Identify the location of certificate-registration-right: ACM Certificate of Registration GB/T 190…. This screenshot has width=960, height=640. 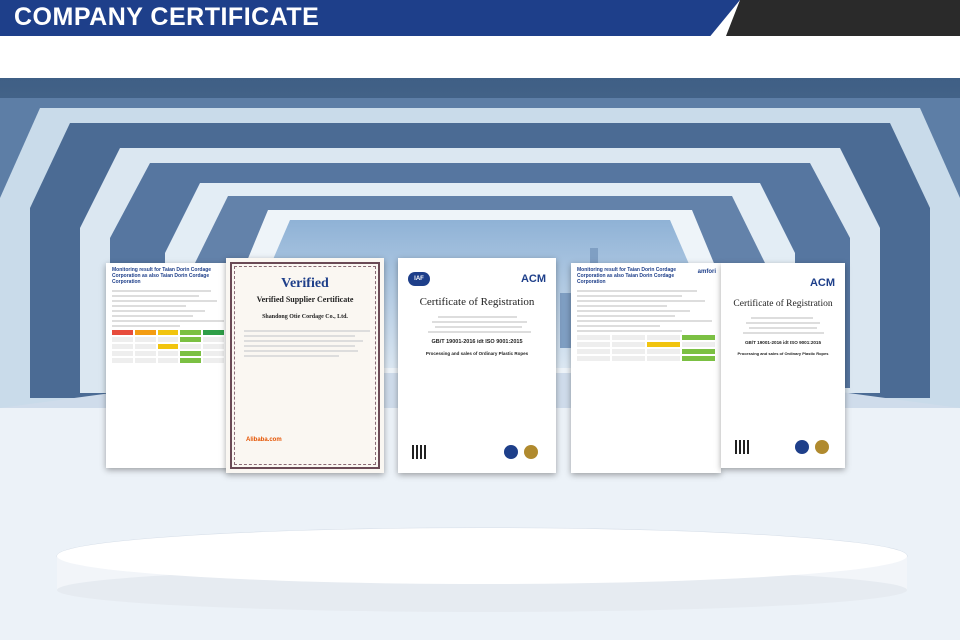
(783, 365).